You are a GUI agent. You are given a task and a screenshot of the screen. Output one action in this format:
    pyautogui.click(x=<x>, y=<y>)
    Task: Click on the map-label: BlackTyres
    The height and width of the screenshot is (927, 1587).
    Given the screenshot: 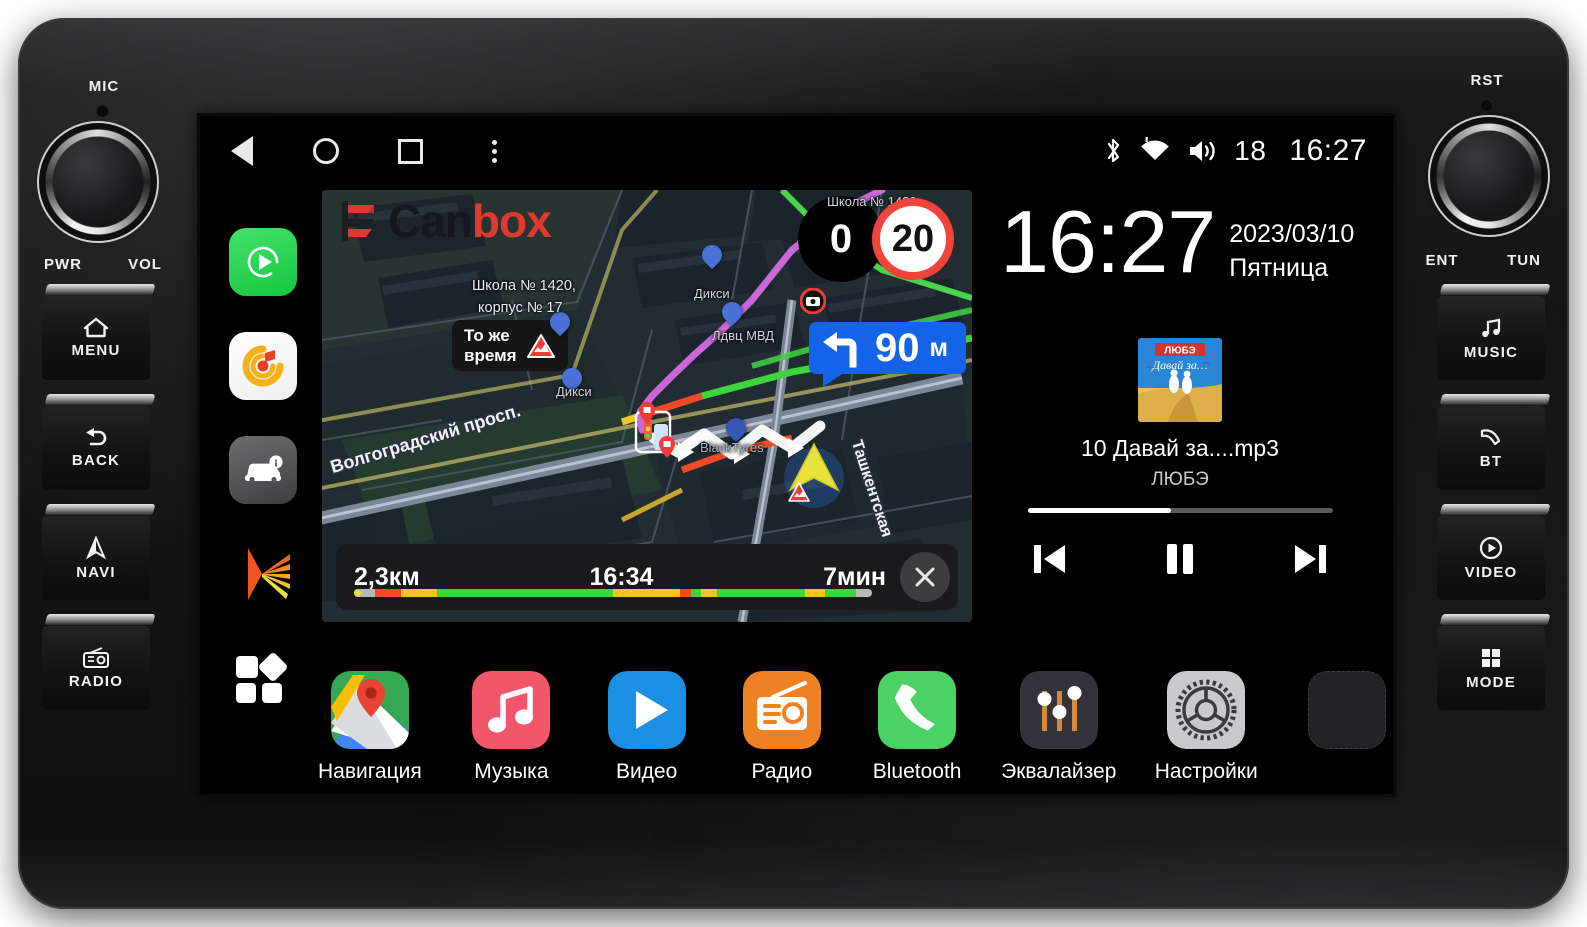 What is the action you would take?
    pyautogui.click(x=732, y=447)
    